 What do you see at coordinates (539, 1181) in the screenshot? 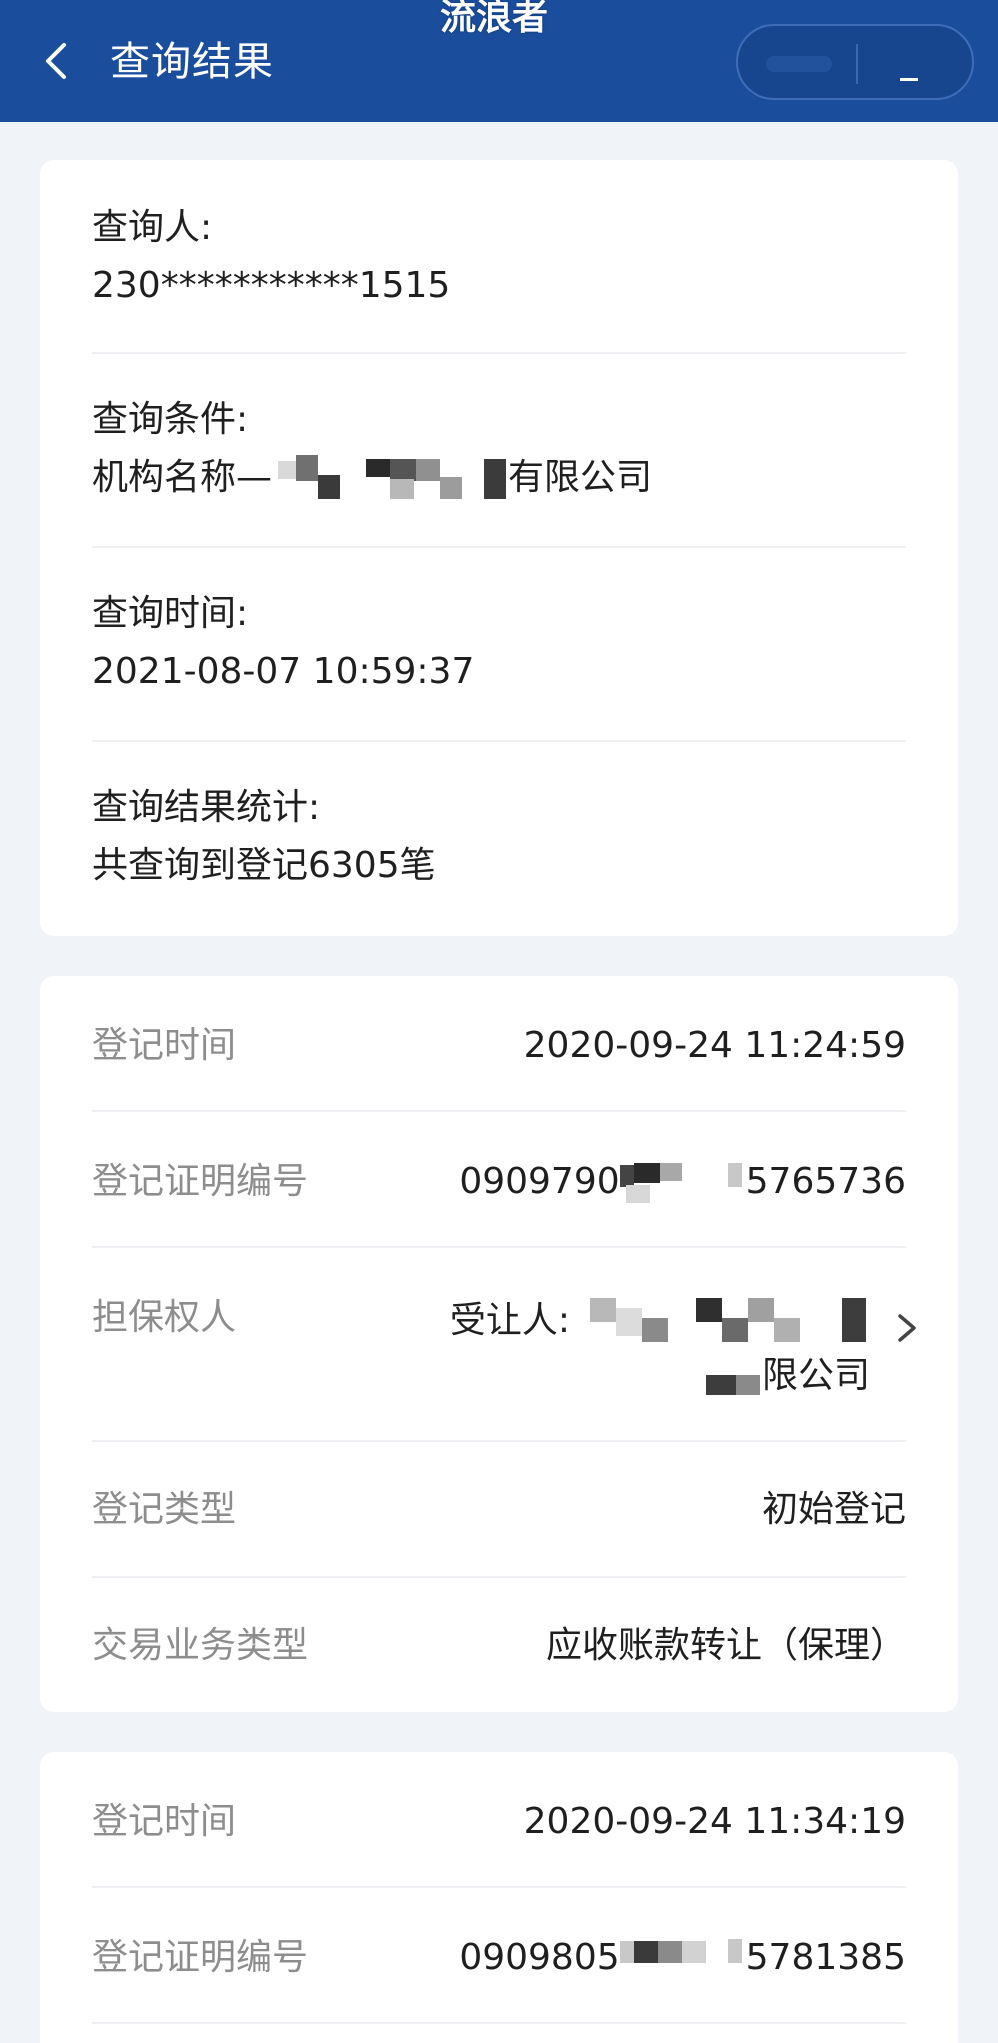
I see `cert-no-prefix: 0909790` at bounding box center [539, 1181].